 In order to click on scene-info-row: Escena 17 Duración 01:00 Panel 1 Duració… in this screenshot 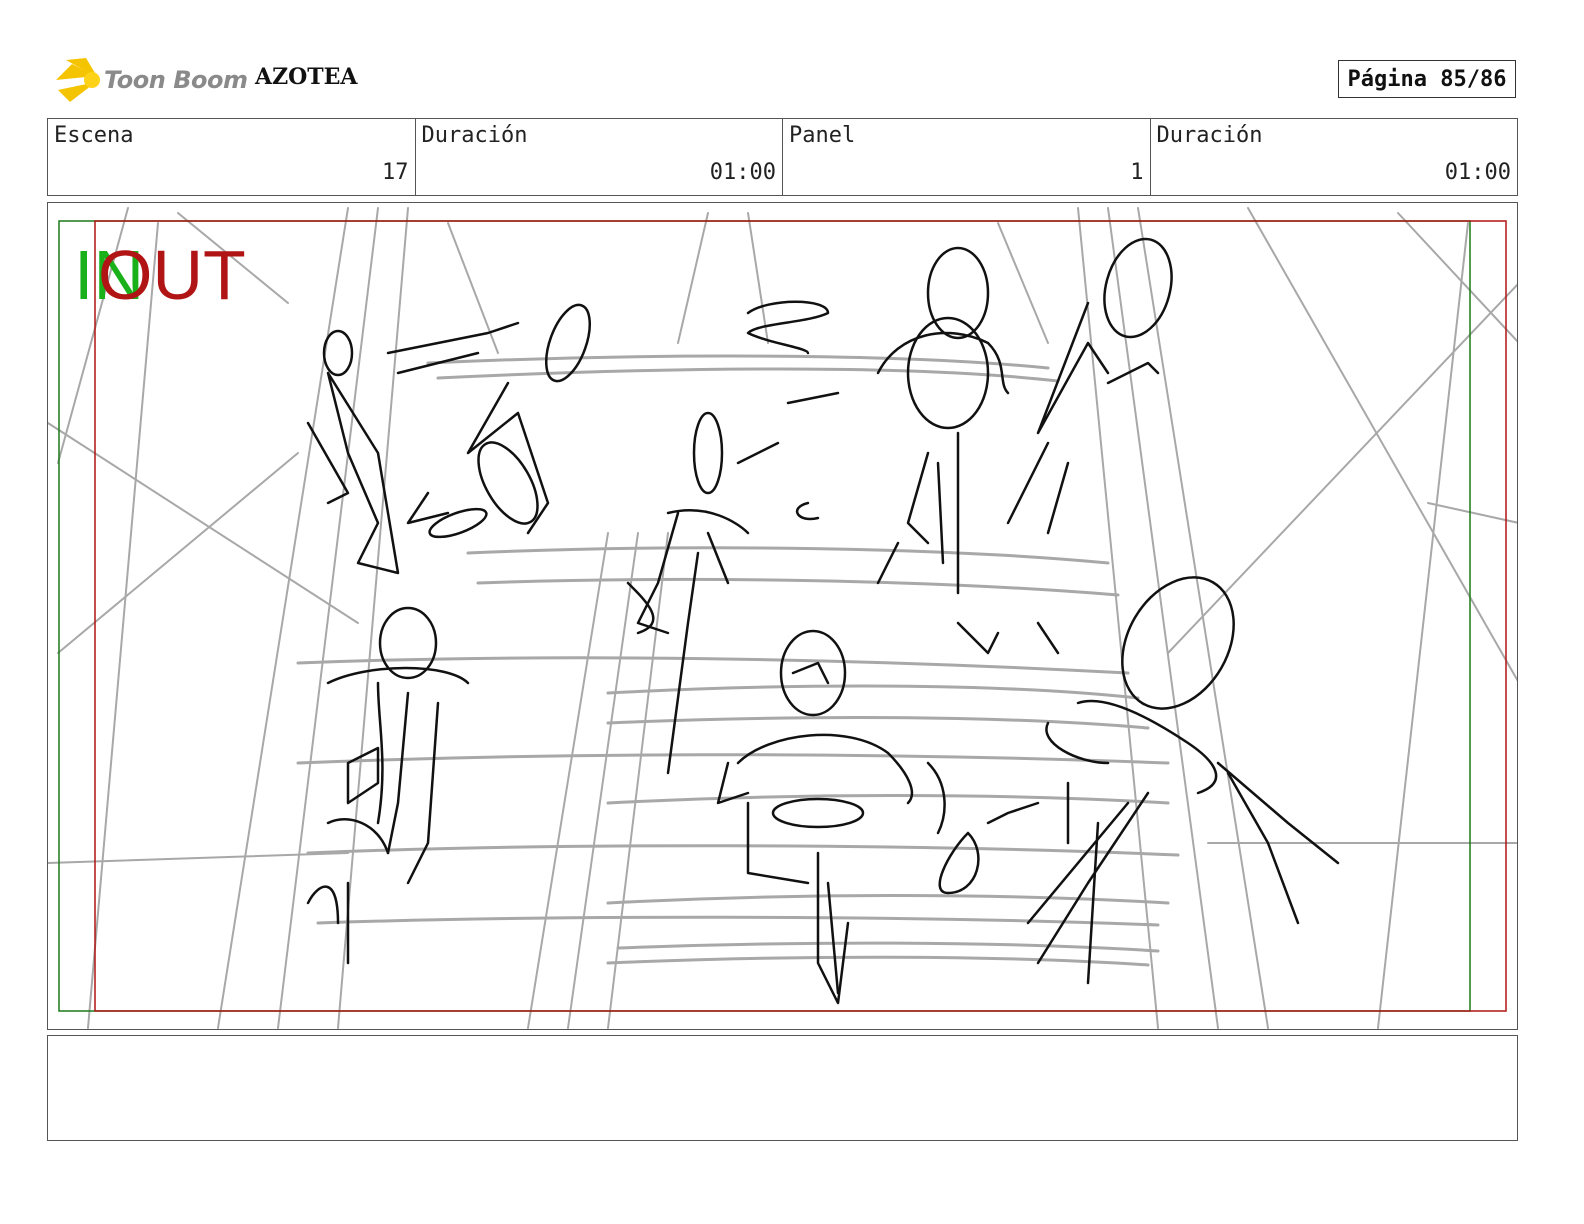, I will do `click(782, 157)`.